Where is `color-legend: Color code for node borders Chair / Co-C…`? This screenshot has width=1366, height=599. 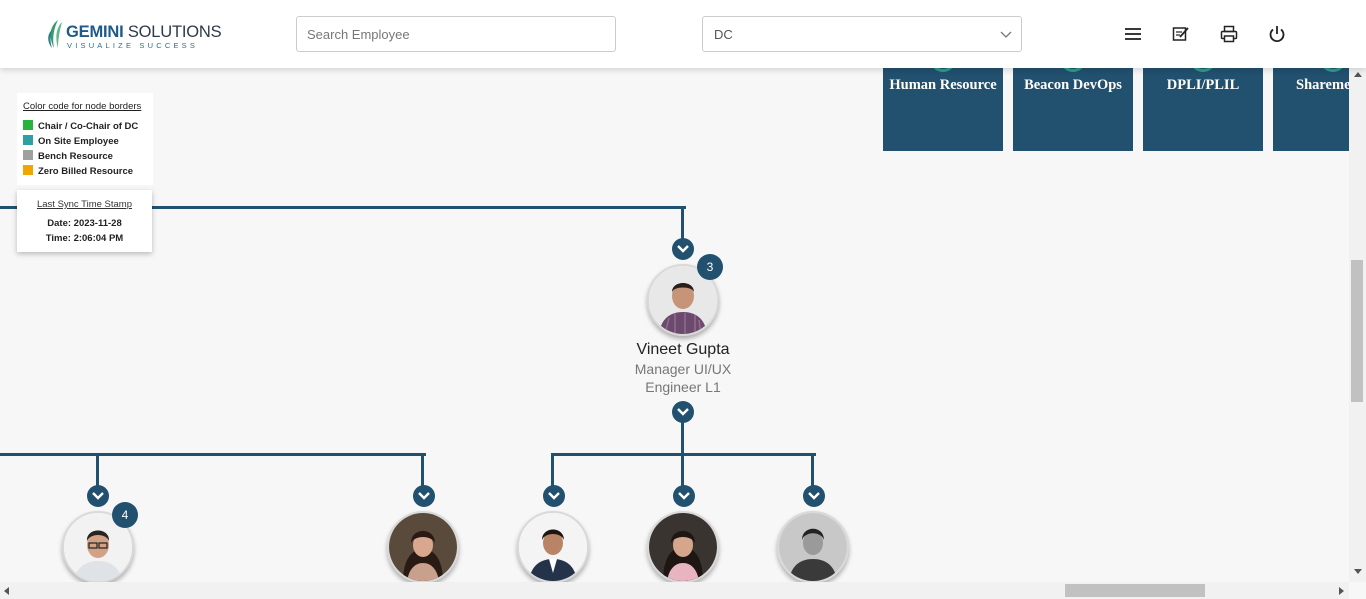
color-legend: Color code for node borders Chair / Co-C… is located at coordinates (85, 139).